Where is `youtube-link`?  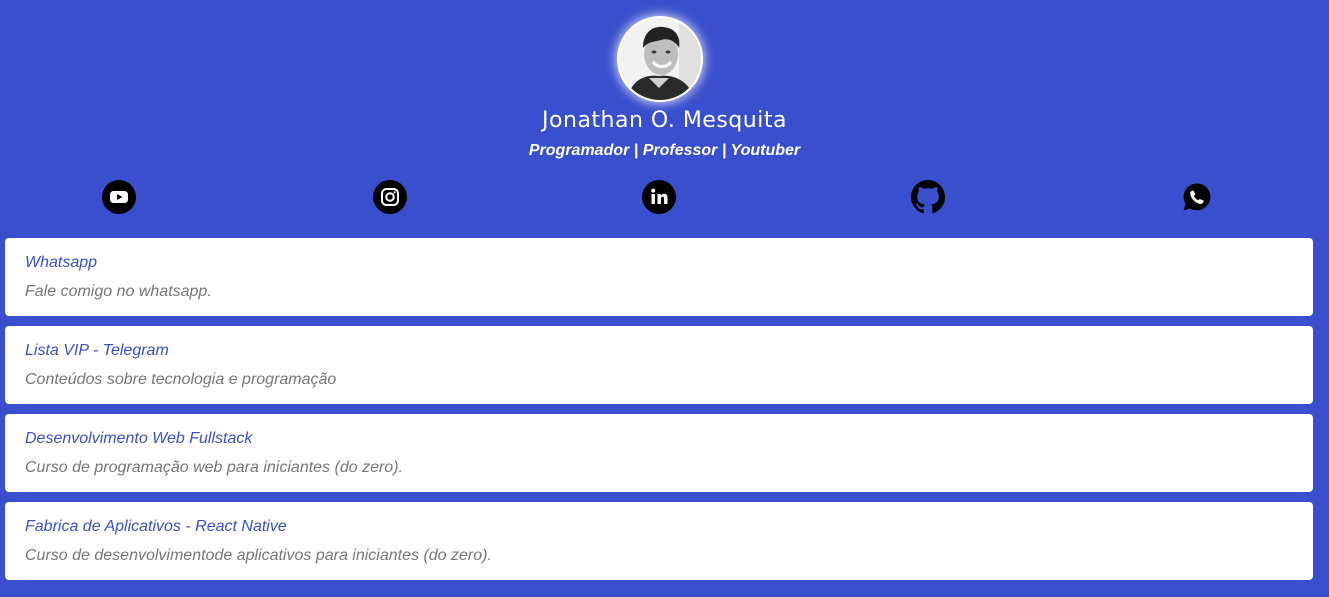
youtube-link is located at coordinates (119, 197).